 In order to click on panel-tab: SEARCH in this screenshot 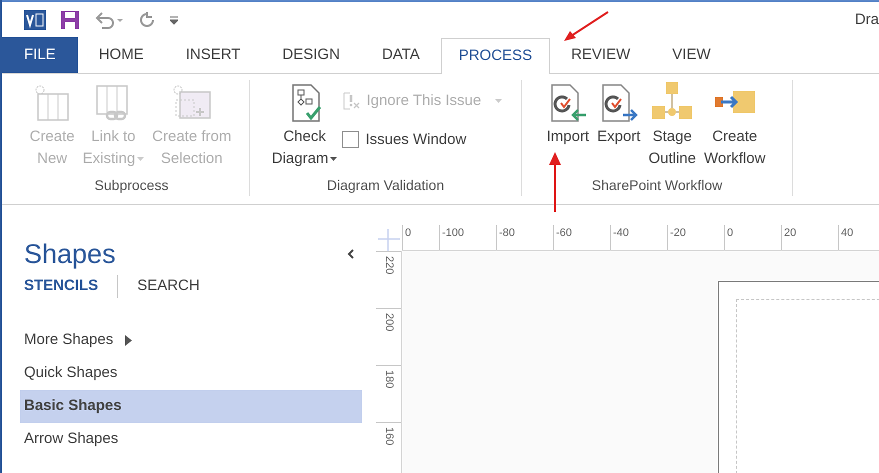, I will do `click(158, 286)`.